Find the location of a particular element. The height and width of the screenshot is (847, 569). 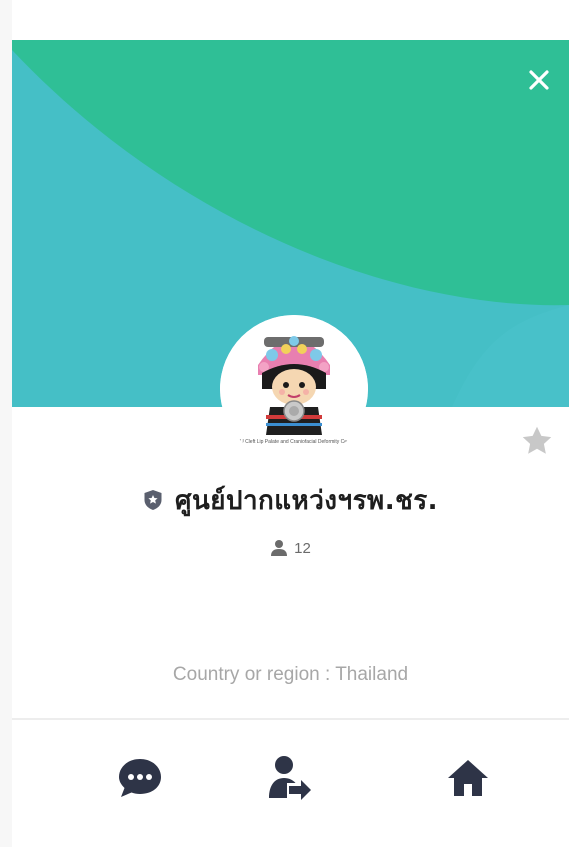

profile-name-row: ศูนย์ปากแหว่งฯรพ.ชร. is located at coordinates (290, 500).